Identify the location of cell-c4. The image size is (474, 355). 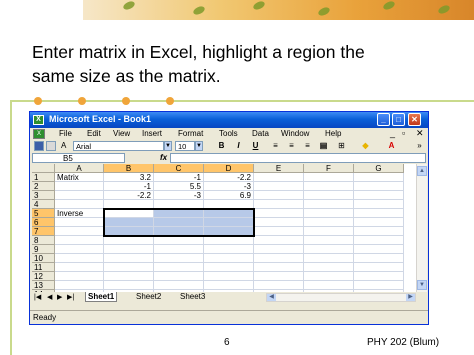
(179, 204).